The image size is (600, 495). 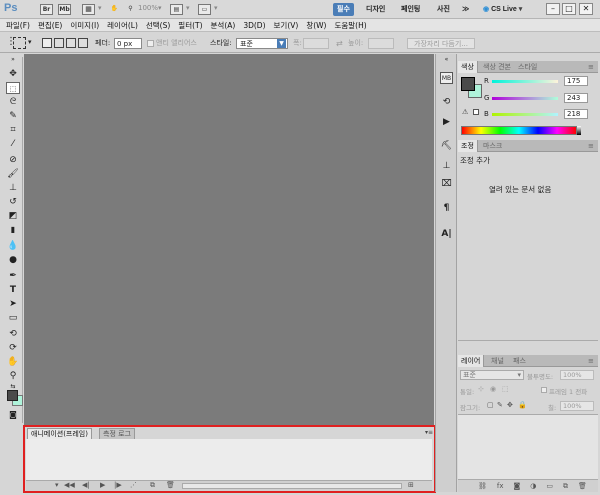 I want to click on eraser-tool-icon: ◩, so click(x=13, y=216).